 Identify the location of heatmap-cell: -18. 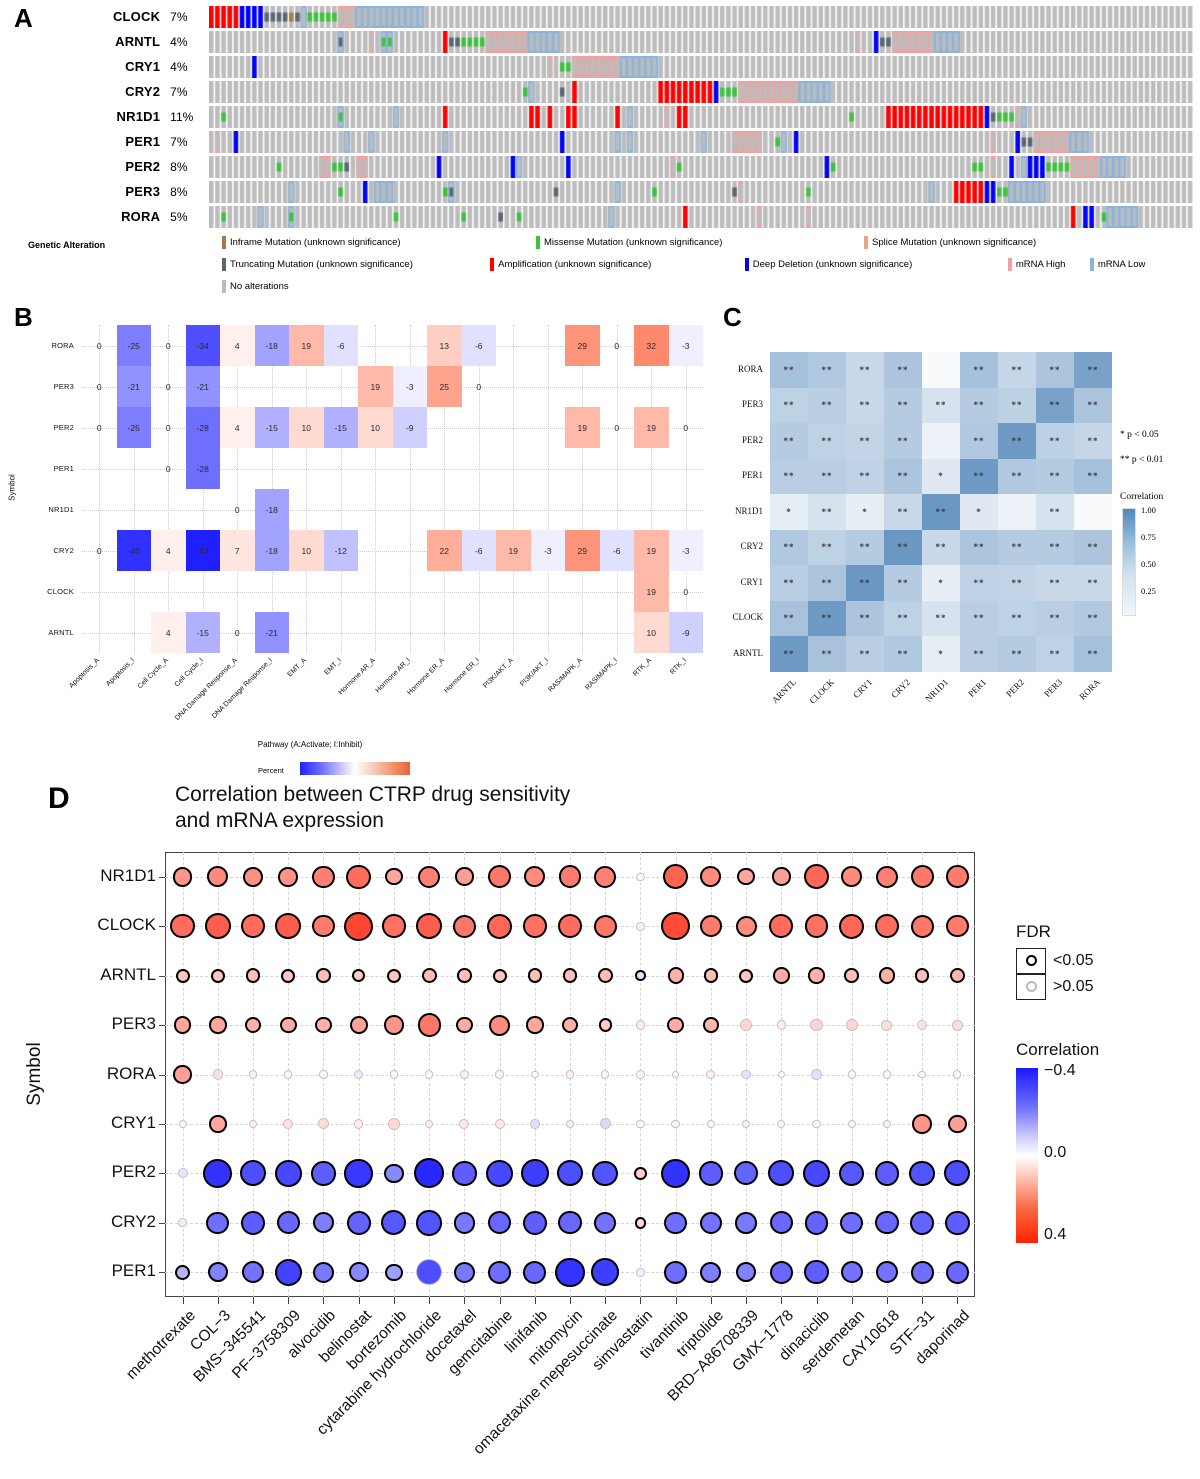
(271, 550).